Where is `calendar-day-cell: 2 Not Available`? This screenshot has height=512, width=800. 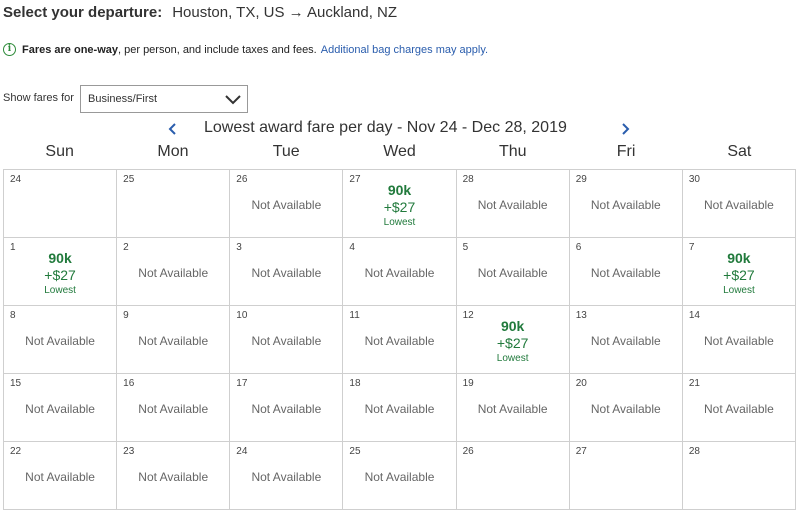
calendar-day-cell: 2 Not Available is located at coordinates (174, 272).